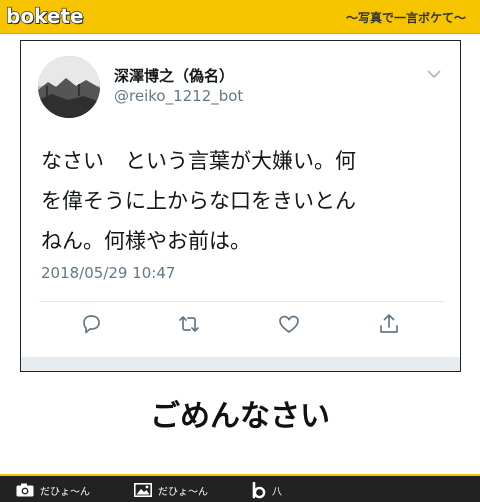 Image resolution: width=480 pixels, height=502 pixels. I want to click on logo-text: bokete, so click(44, 16).